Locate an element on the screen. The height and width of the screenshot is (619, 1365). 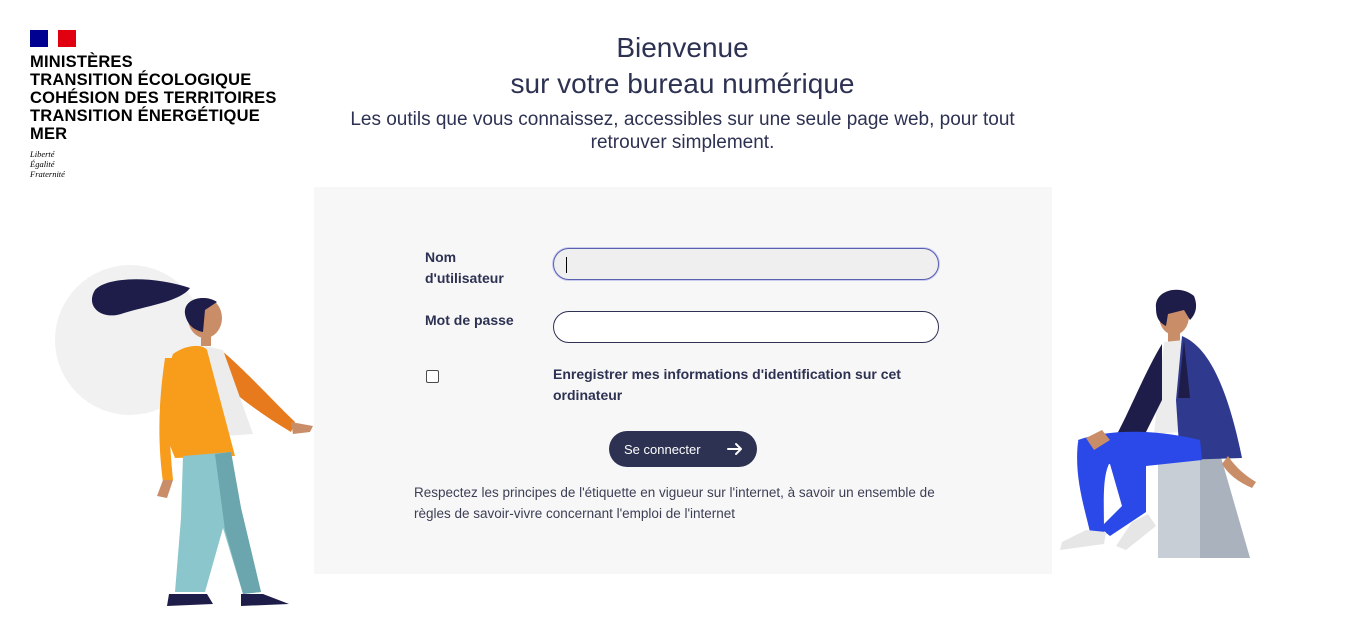
login-button-label: Se connecter is located at coordinates (662, 449).